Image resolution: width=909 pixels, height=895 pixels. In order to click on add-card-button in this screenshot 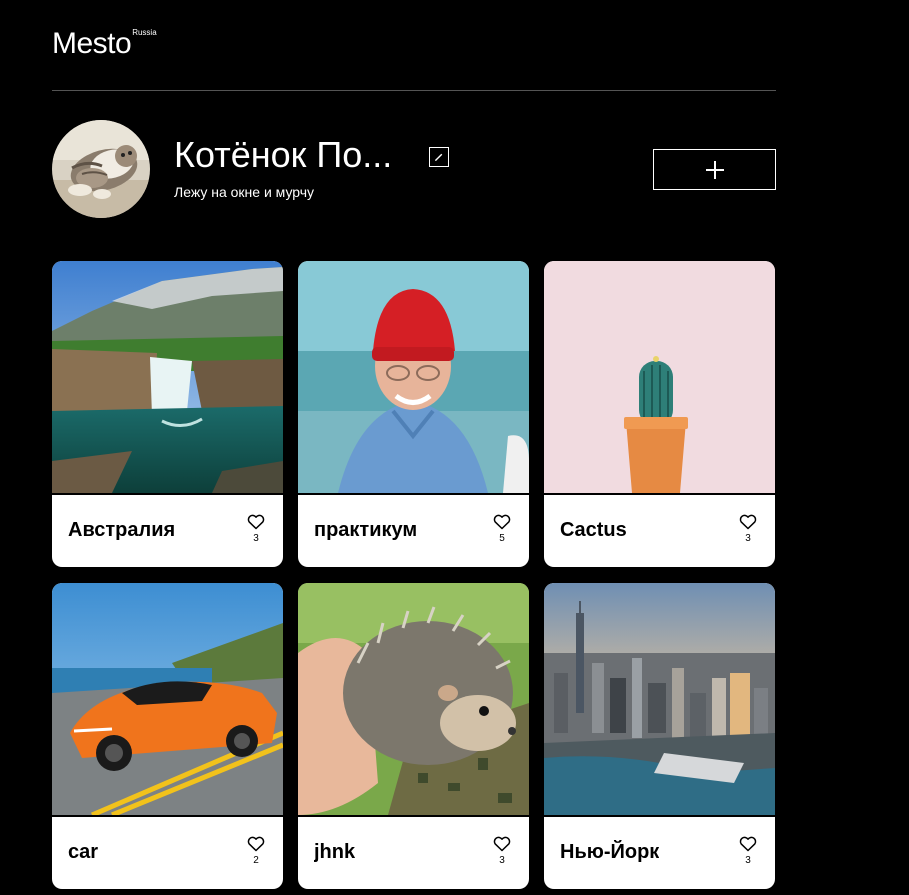, I will do `click(714, 169)`.